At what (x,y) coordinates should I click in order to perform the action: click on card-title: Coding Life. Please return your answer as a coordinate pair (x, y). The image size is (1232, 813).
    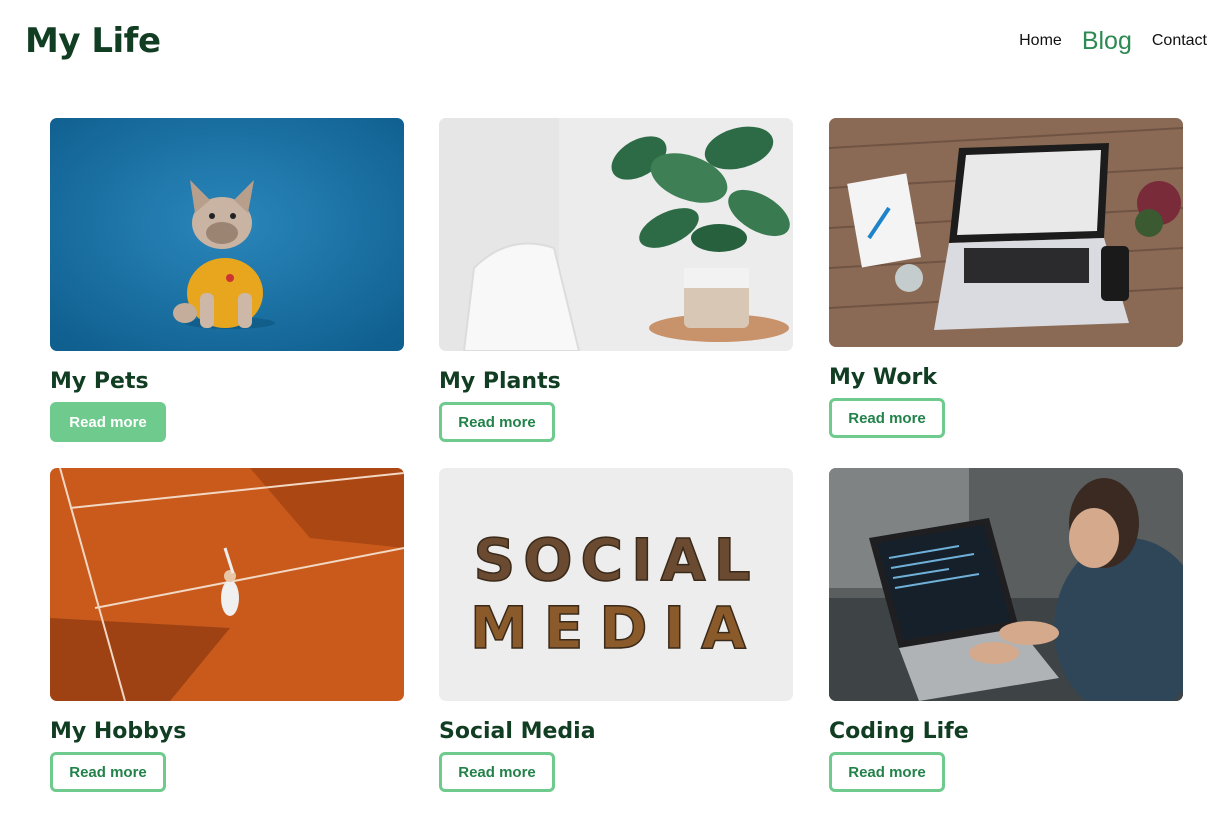
    Looking at the image, I should click on (899, 731).